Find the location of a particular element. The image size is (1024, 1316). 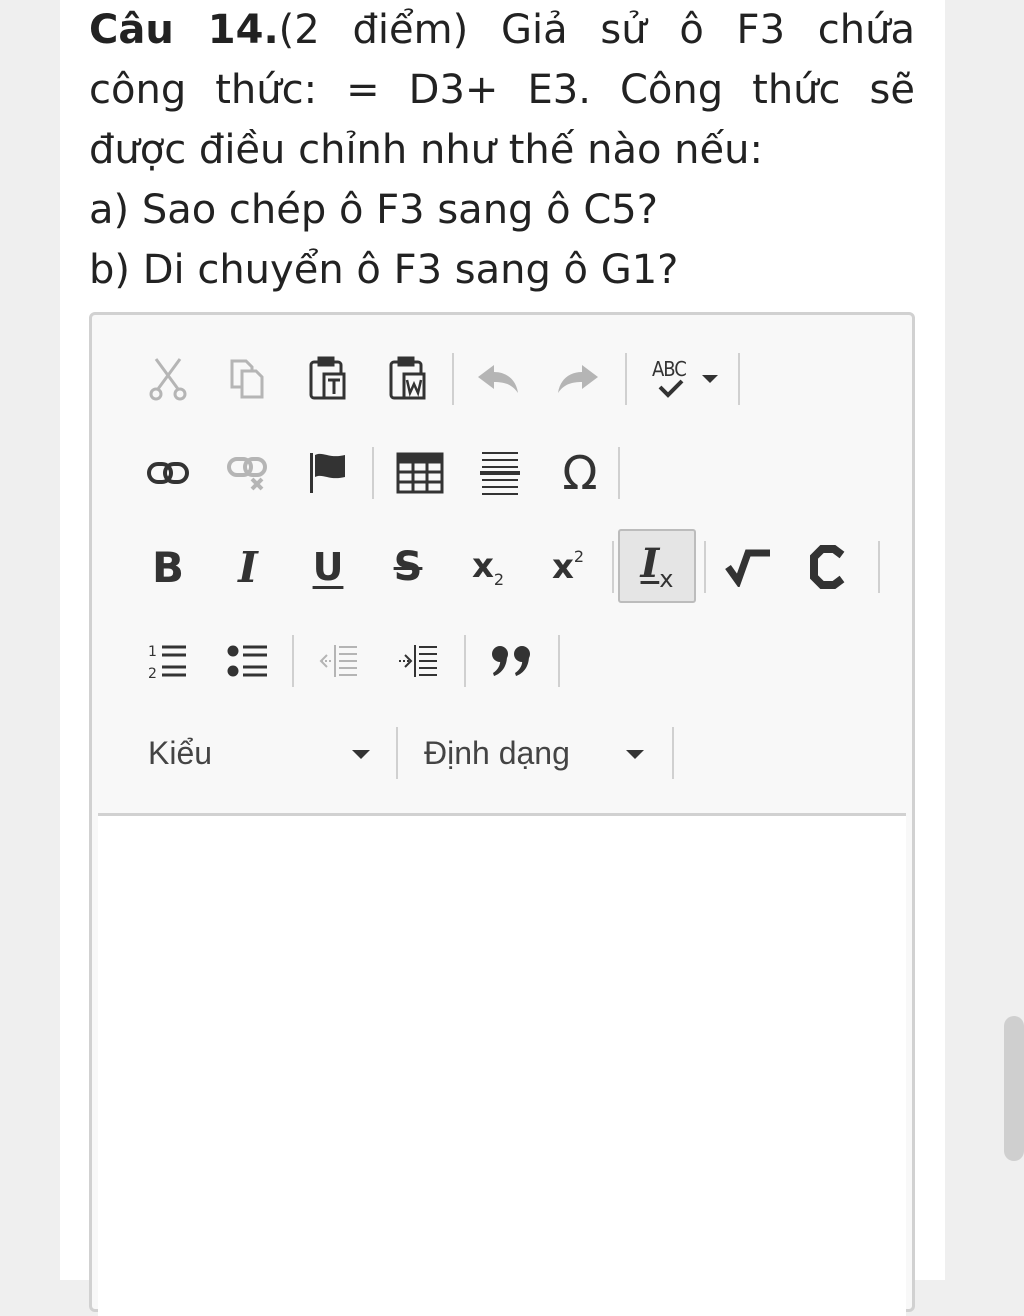

subscript-button: x2 is located at coordinates (488, 567).